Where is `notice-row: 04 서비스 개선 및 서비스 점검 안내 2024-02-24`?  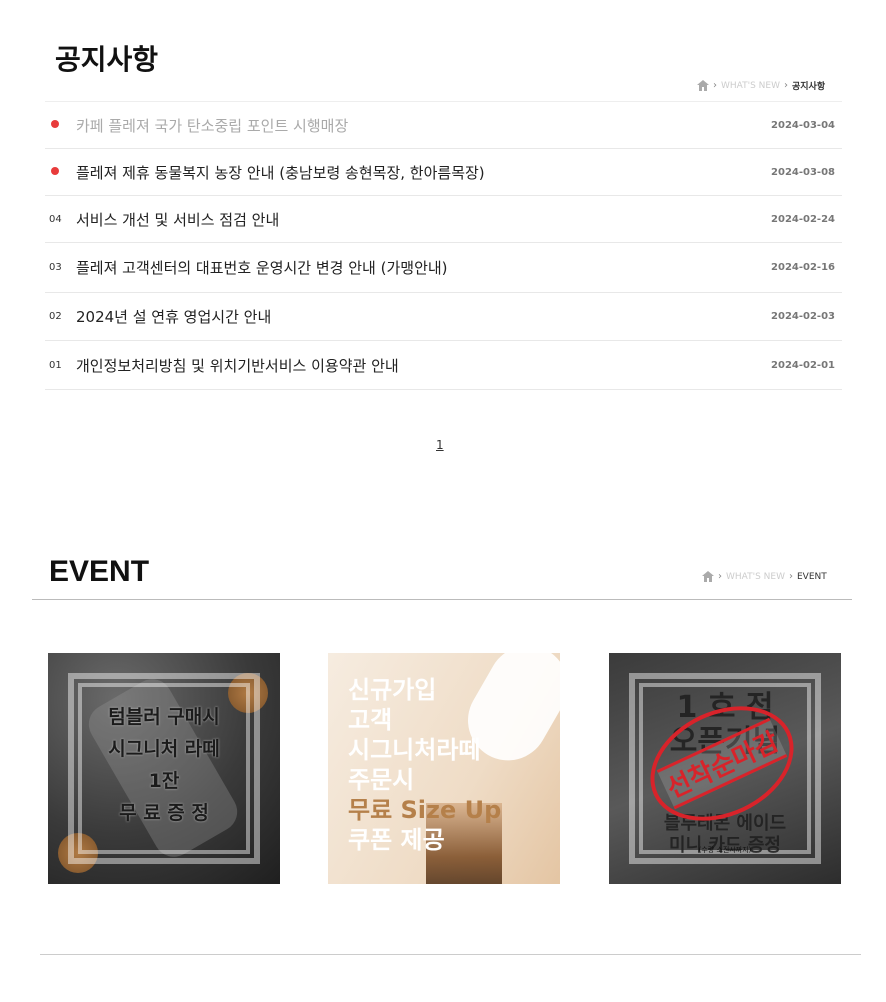 notice-row: 04 서비스 개선 및 서비스 점검 안내 2024-02-24 is located at coordinates (443, 219).